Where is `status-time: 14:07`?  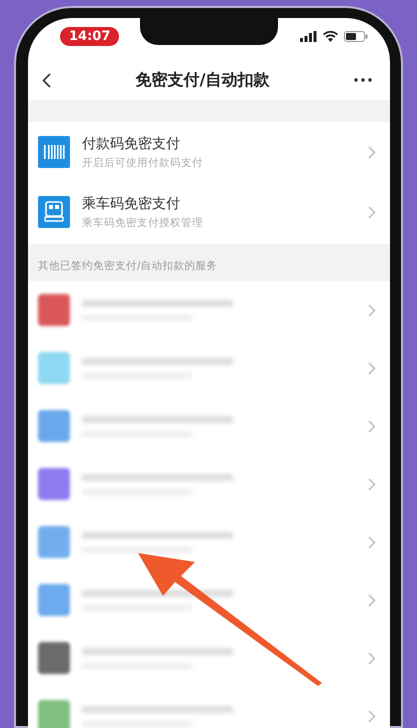 status-time: 14:07 is located at coordinates (90, 36).